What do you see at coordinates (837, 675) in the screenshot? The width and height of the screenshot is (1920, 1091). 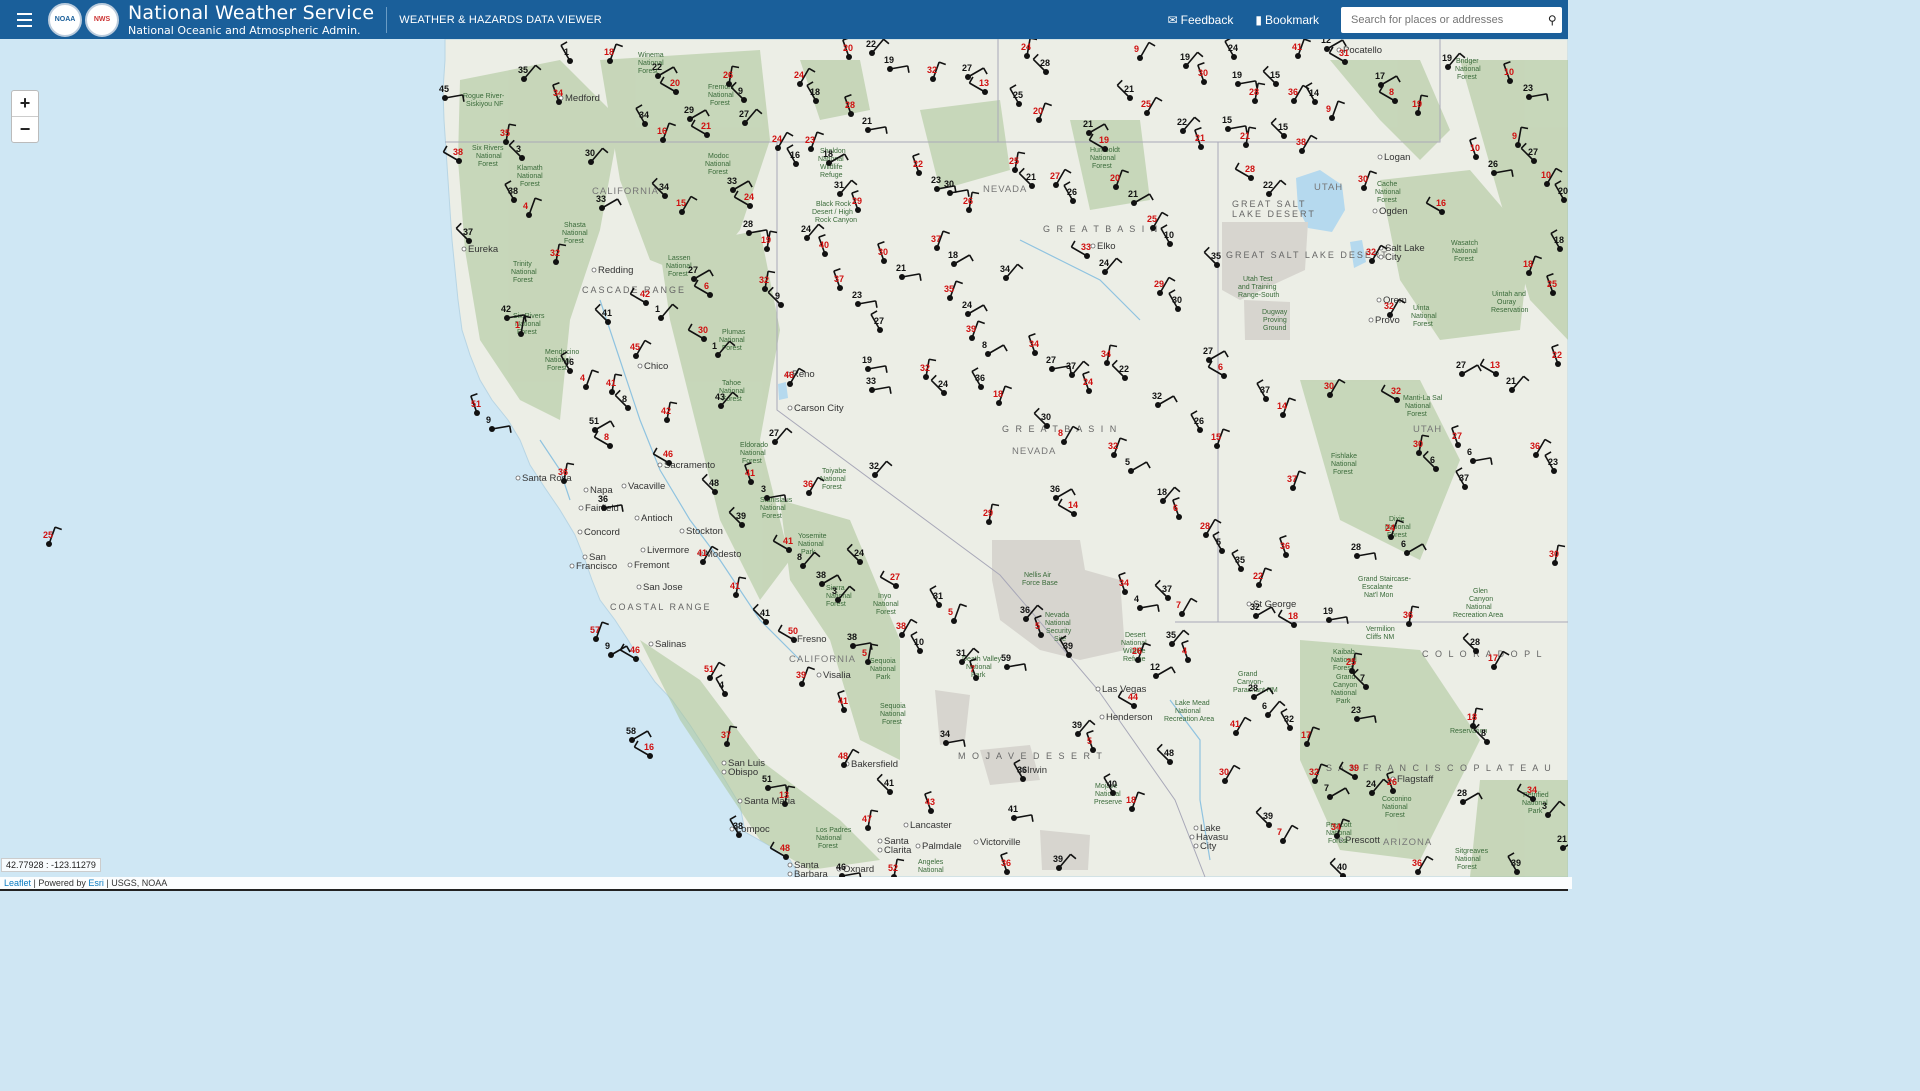 I see `place-label: Visalia` at bounding box center [837, 675].